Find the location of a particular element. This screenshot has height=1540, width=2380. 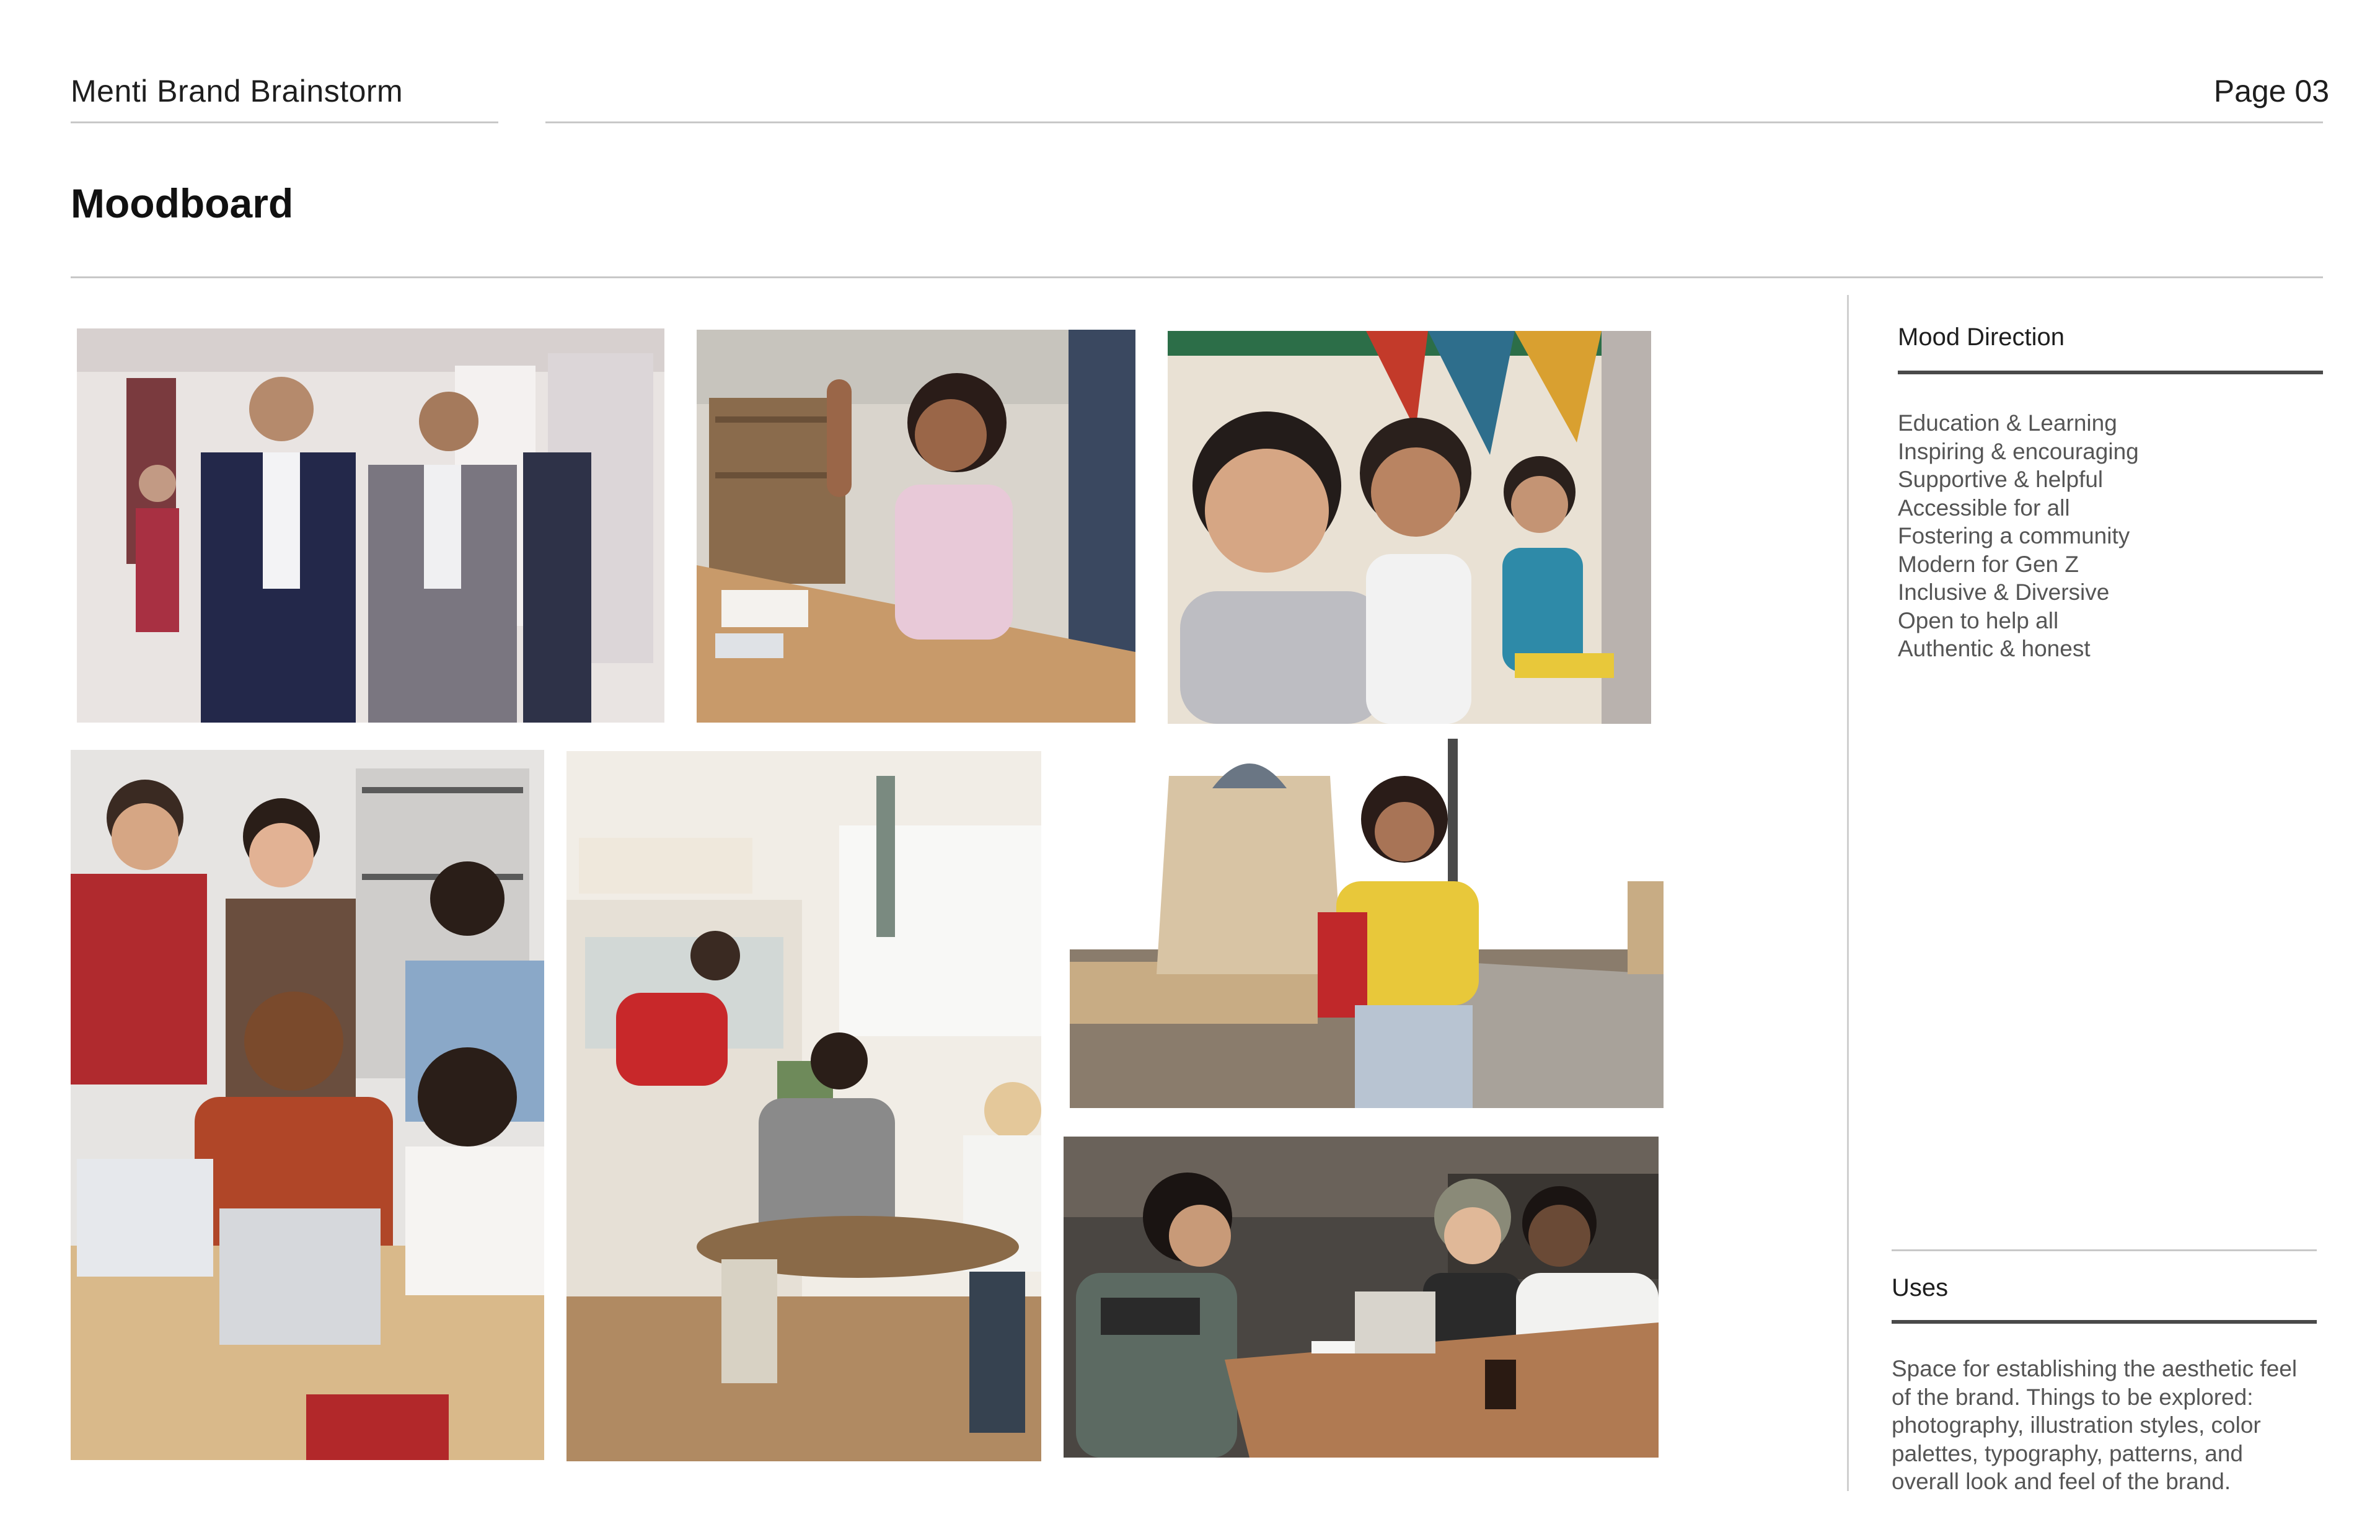

photo-students-notebook-laptop is located at coordinates (1361, 1297).